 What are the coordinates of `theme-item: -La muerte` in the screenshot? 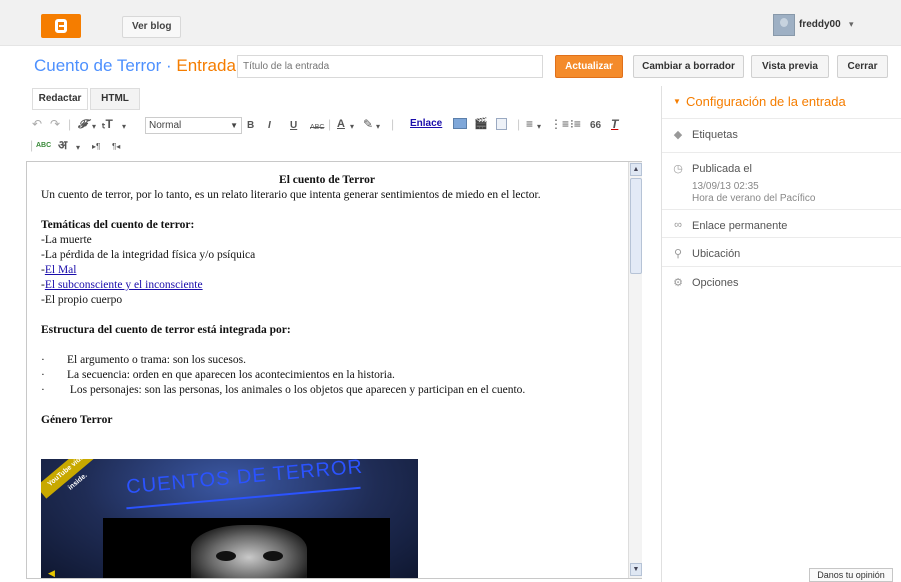 It's located at (66, 240).